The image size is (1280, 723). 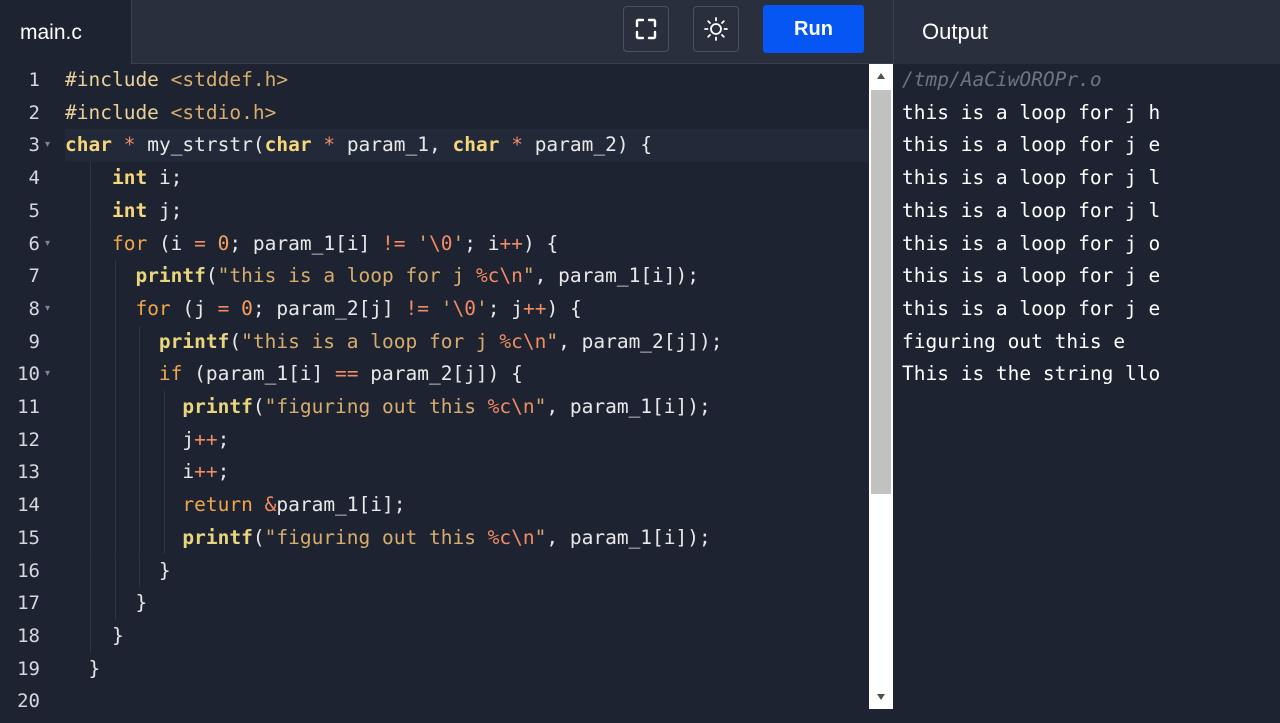 What do you see at coordinates (1031, 243) in the screenshot?
I see `output-line: this is a loop for j o` at bounding box center [1031, 243].